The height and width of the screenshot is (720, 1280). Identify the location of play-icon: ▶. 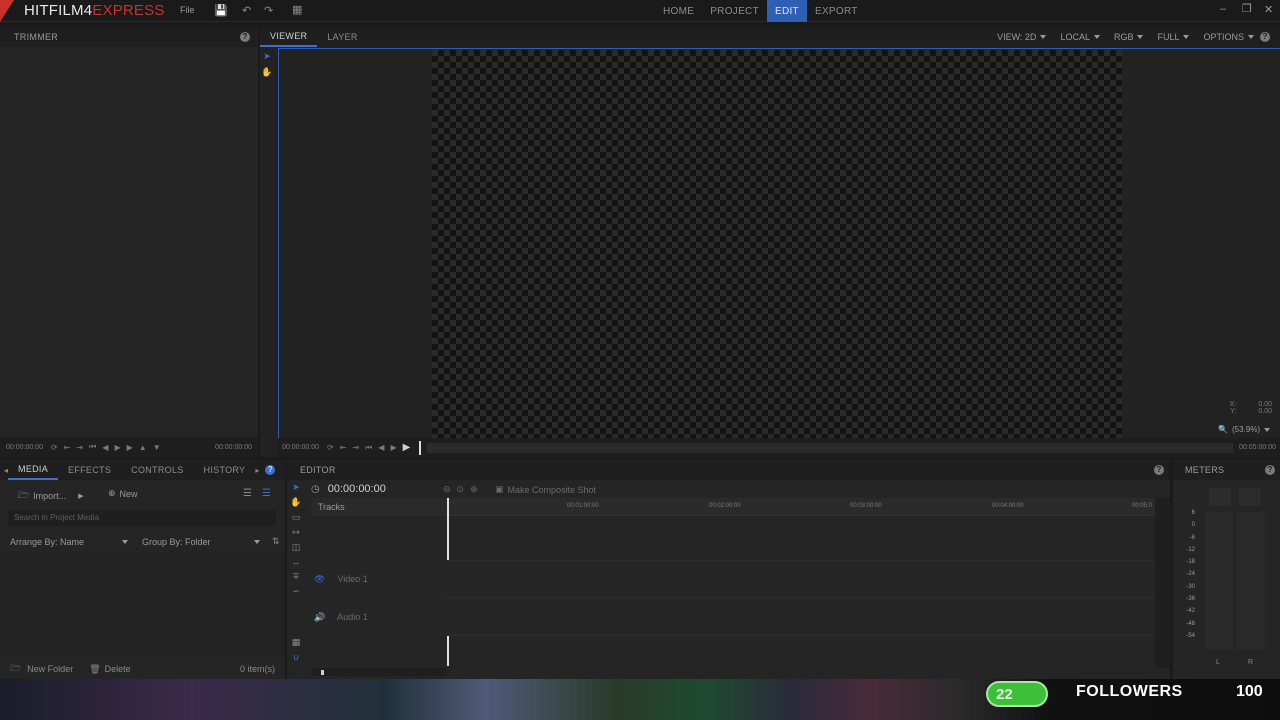
(130, 447).